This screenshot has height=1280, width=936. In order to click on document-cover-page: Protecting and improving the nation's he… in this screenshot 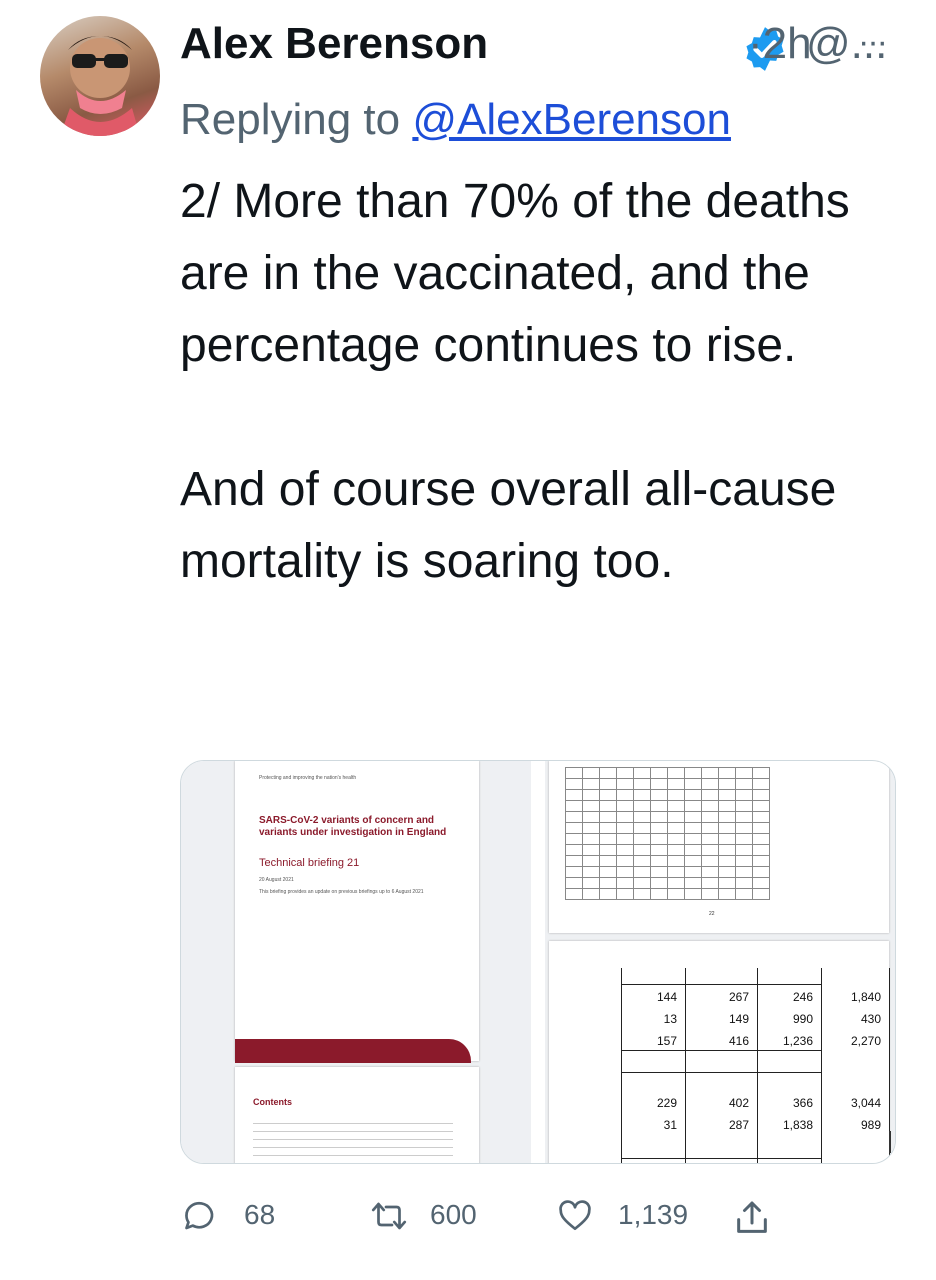, I will do `click(357, 911)`.